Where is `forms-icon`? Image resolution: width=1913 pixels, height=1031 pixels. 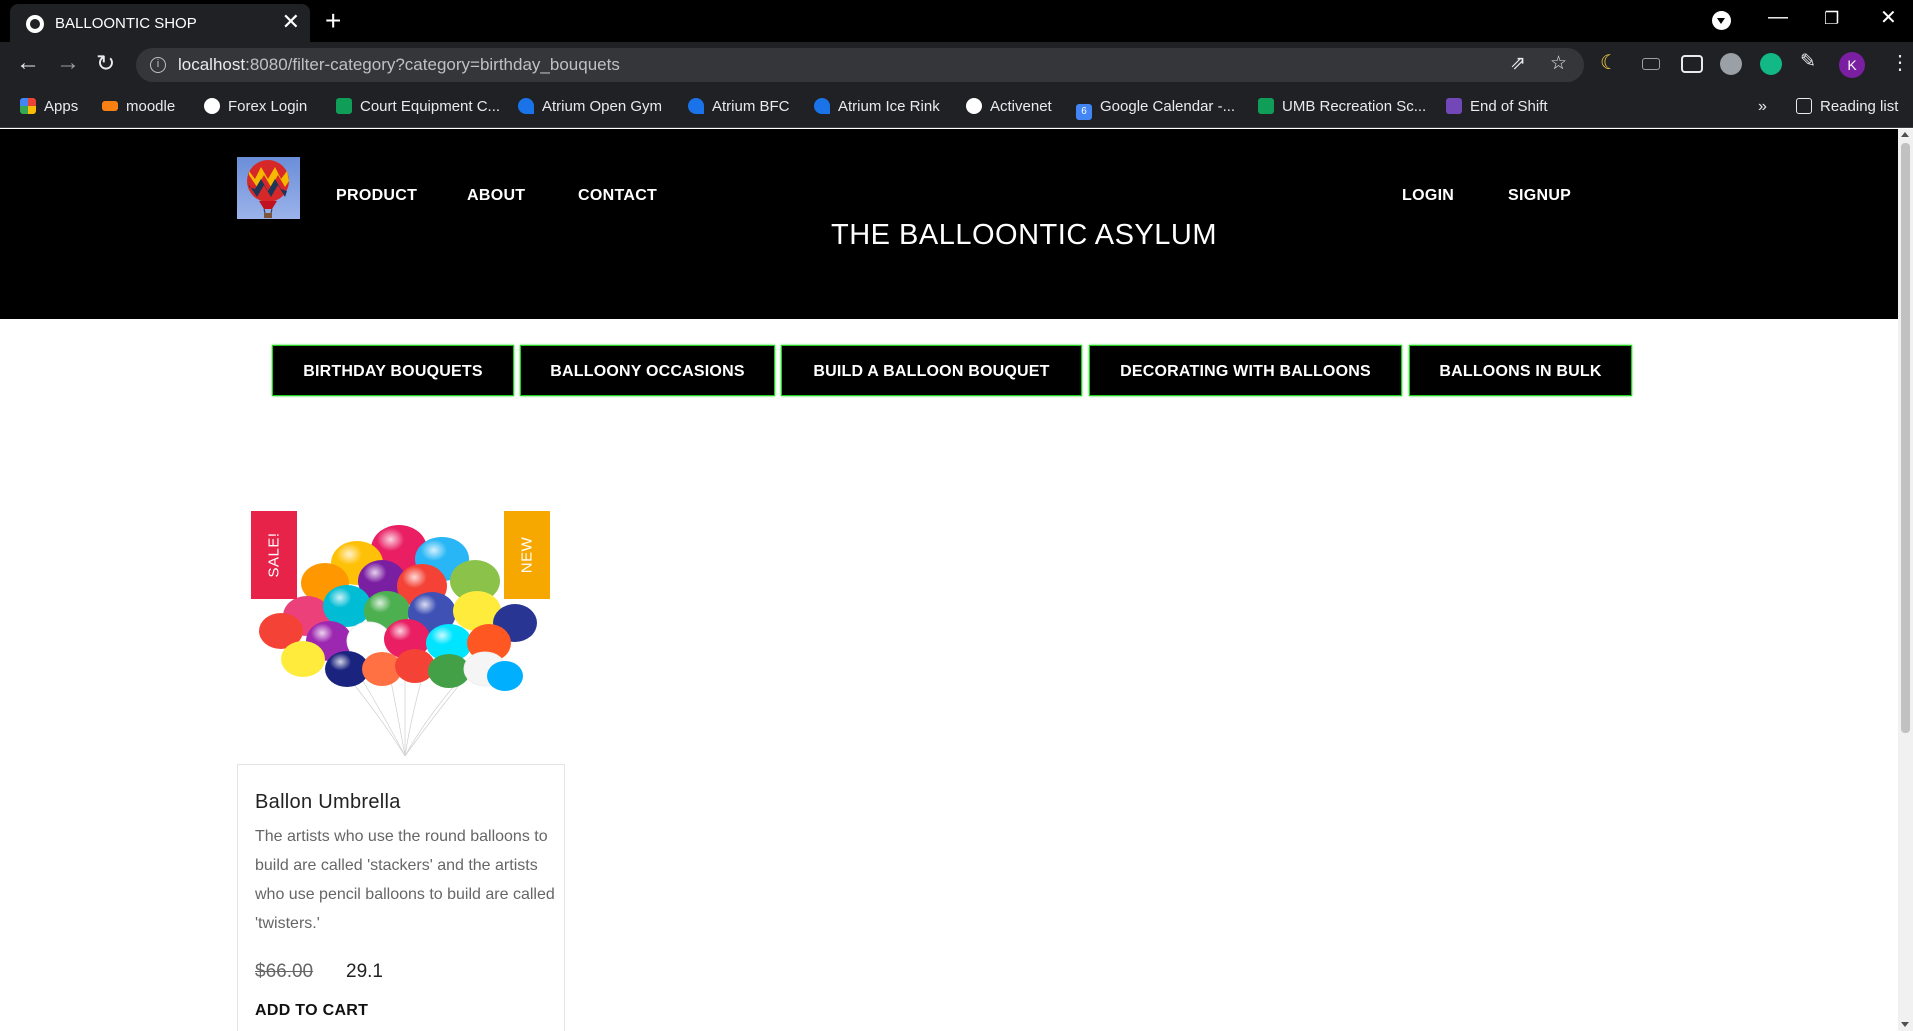
forms-icon is located at coordinates (1454, 106).